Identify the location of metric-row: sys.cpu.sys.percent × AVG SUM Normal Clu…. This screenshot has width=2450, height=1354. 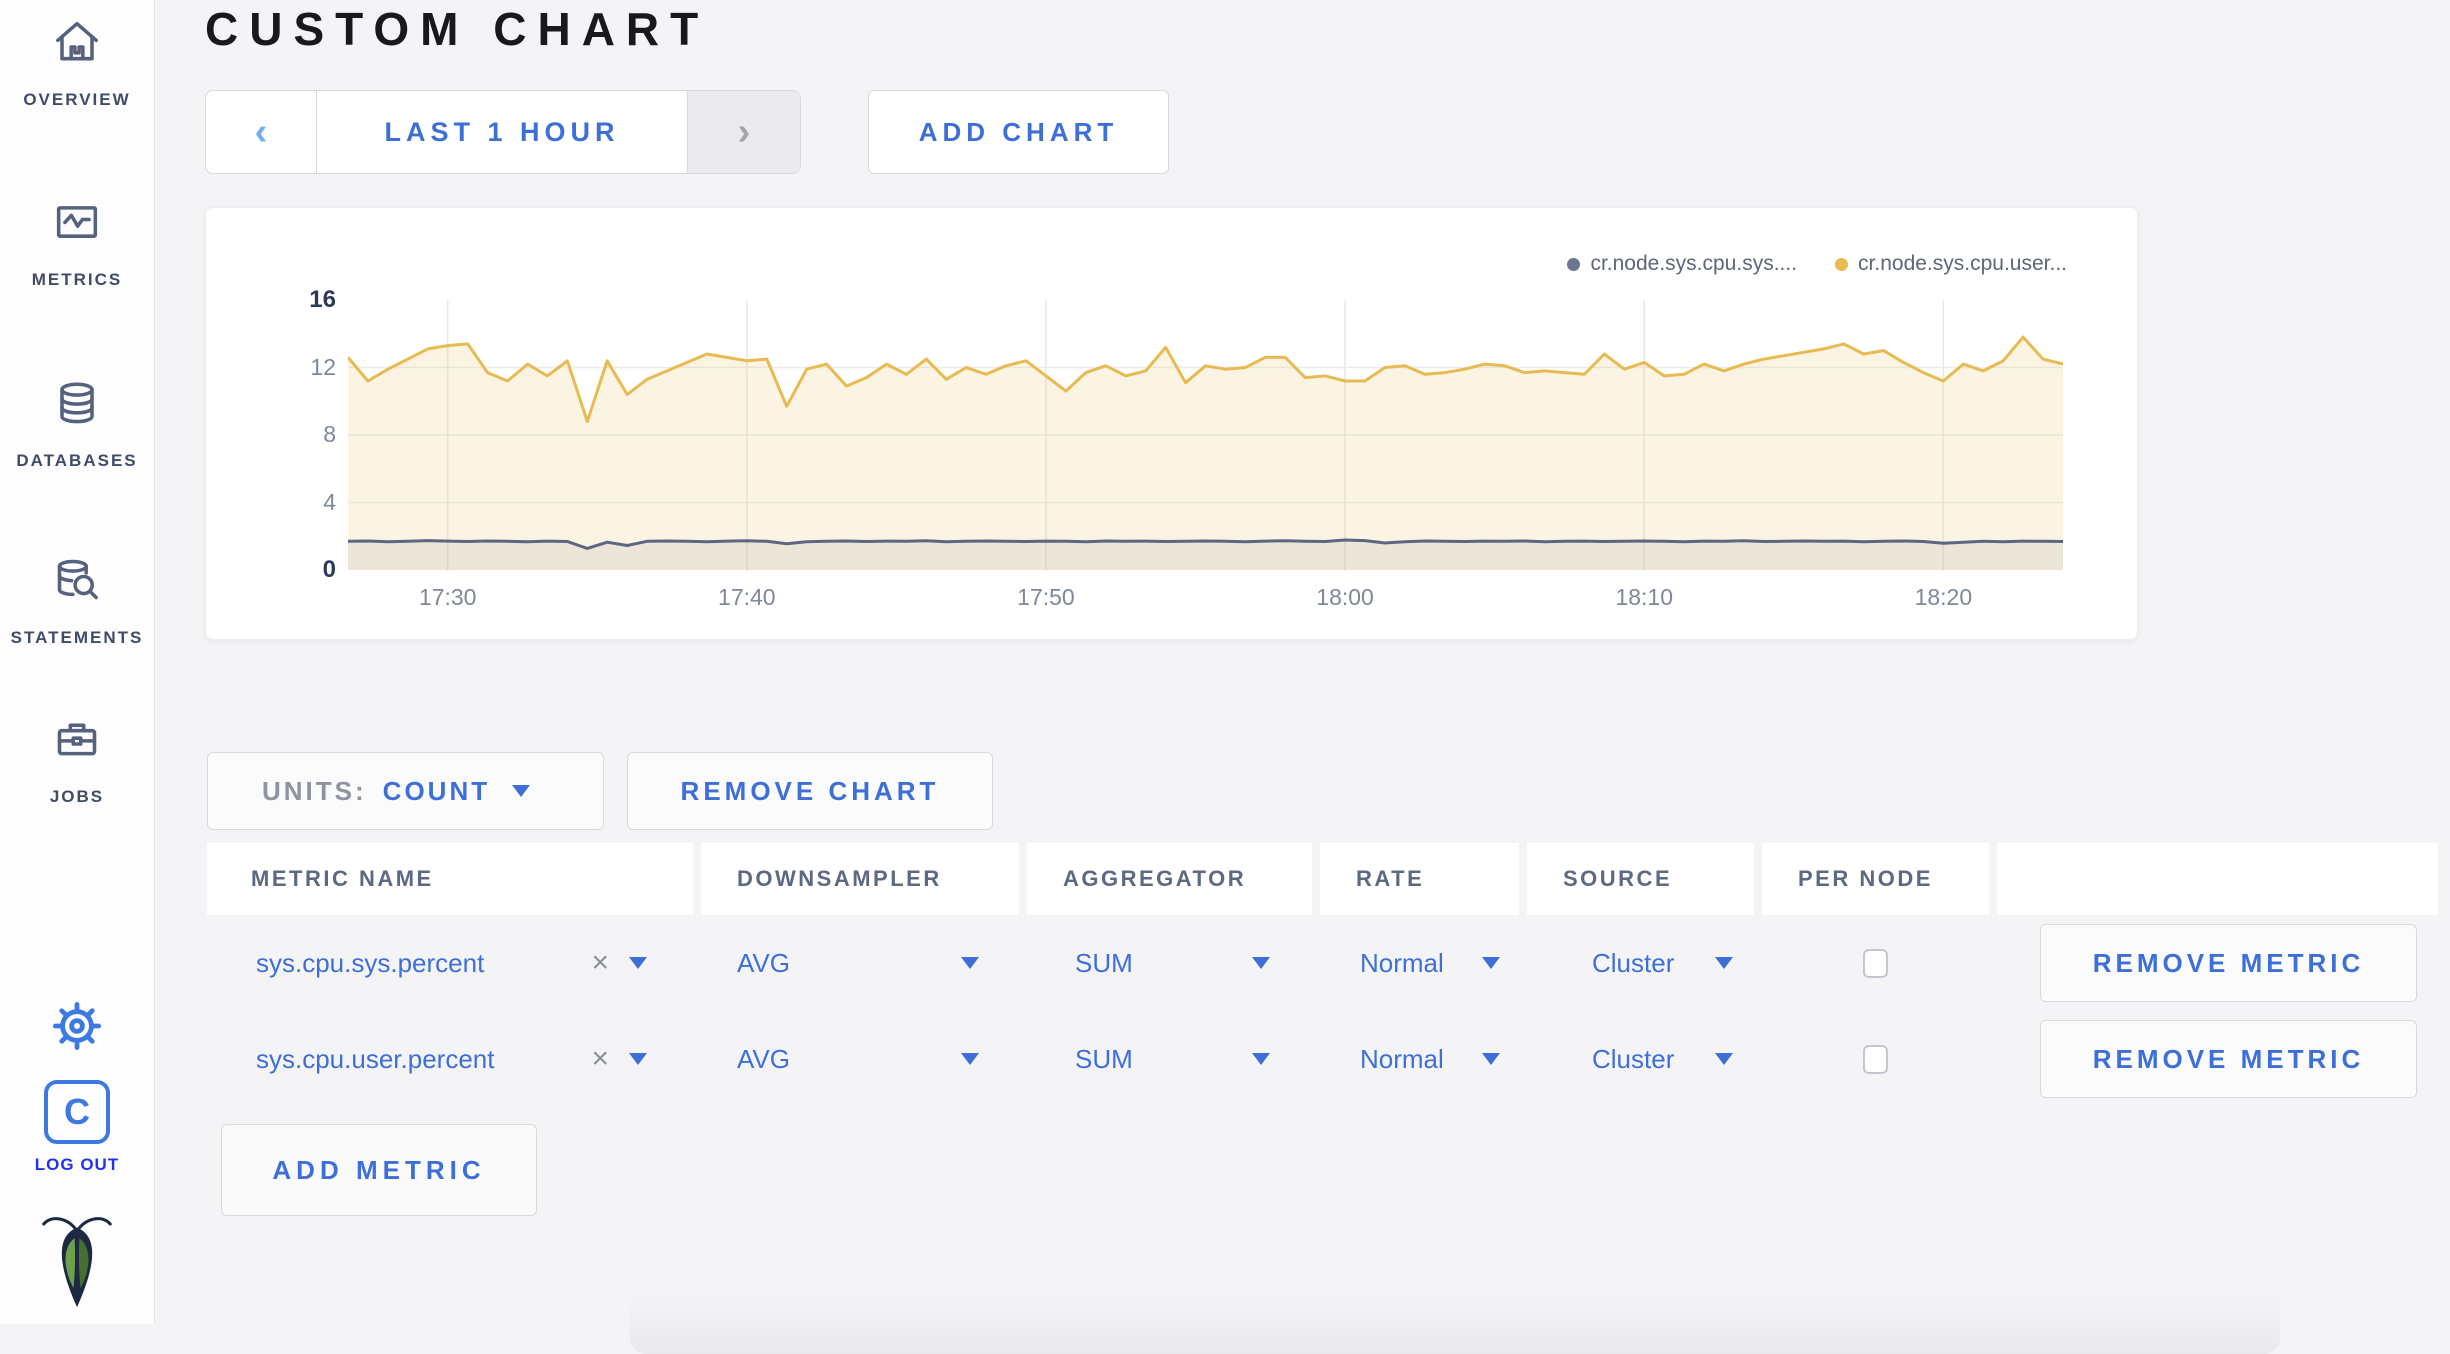
(1322, 963).